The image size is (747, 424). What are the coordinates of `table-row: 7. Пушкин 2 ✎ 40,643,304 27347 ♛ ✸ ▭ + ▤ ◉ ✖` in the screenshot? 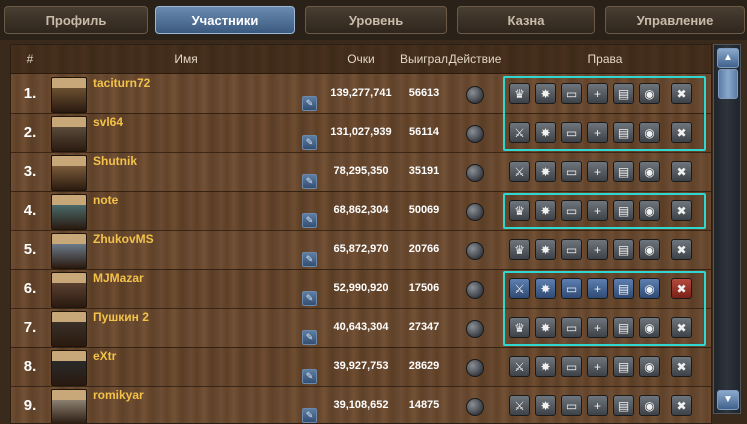 It's located at (361, 328).